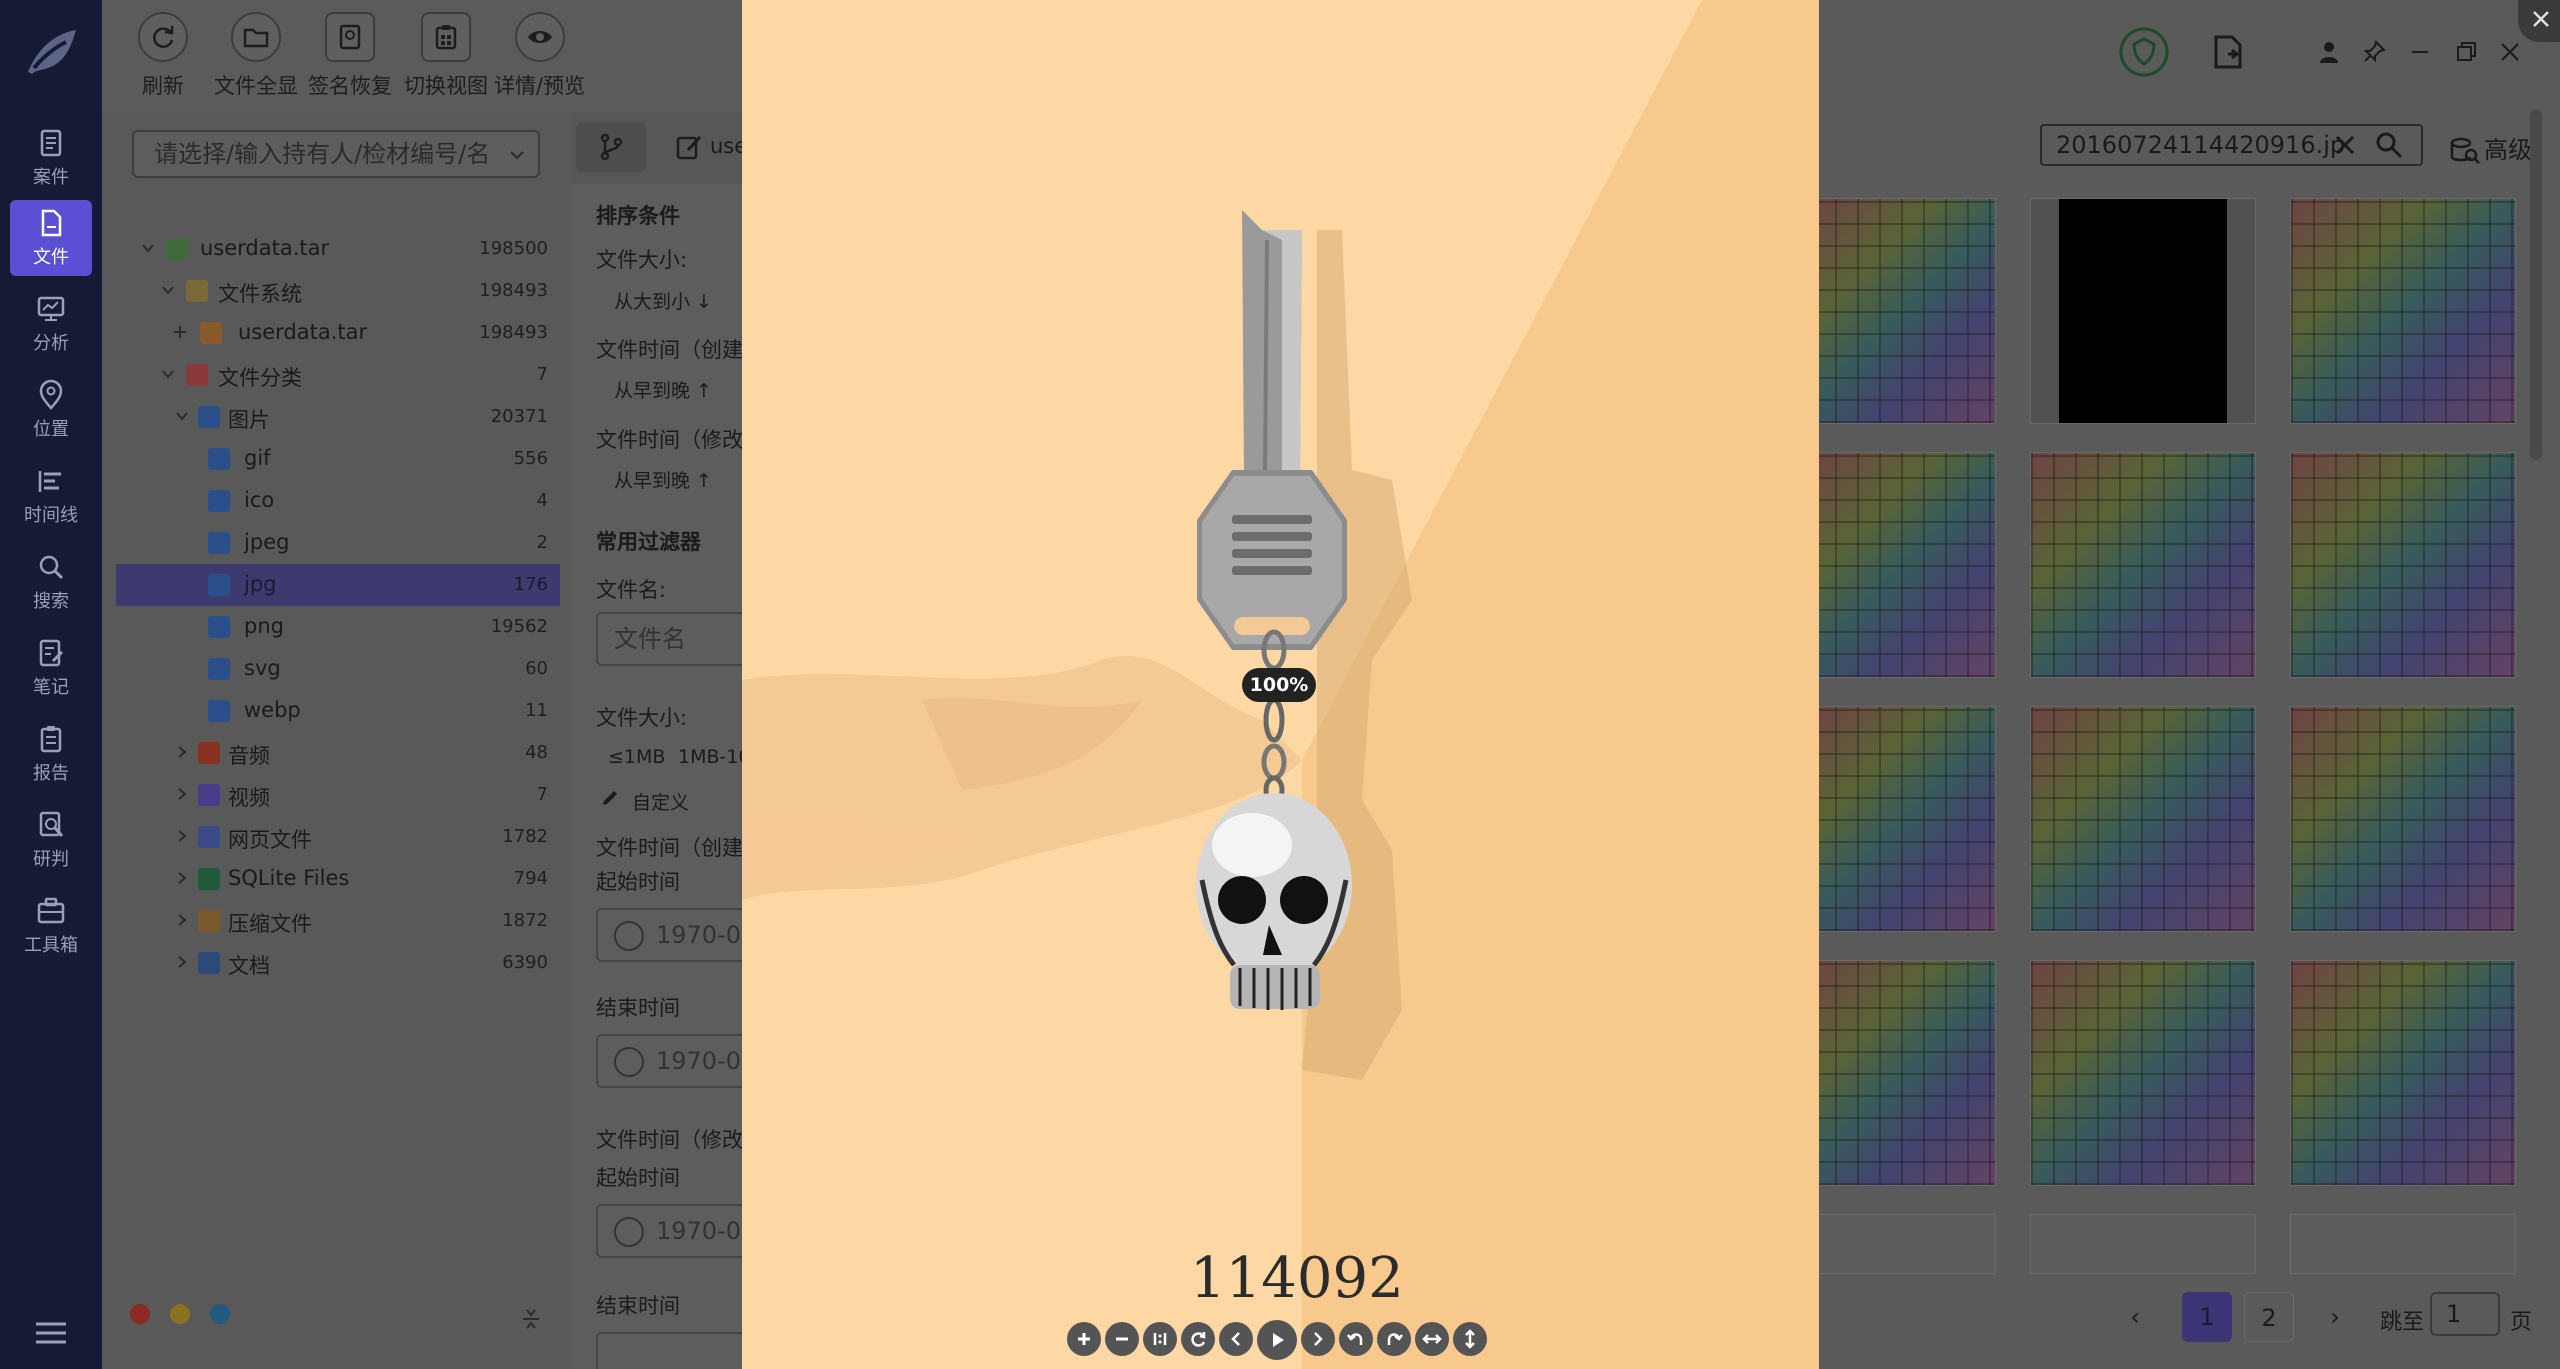 The height and width of the screenshot is (1369, 2560). What do you see at coordinates (51, 840) in the screenshot?
I see `nav-item-judge: 研判` at bounding box center [51, 840].